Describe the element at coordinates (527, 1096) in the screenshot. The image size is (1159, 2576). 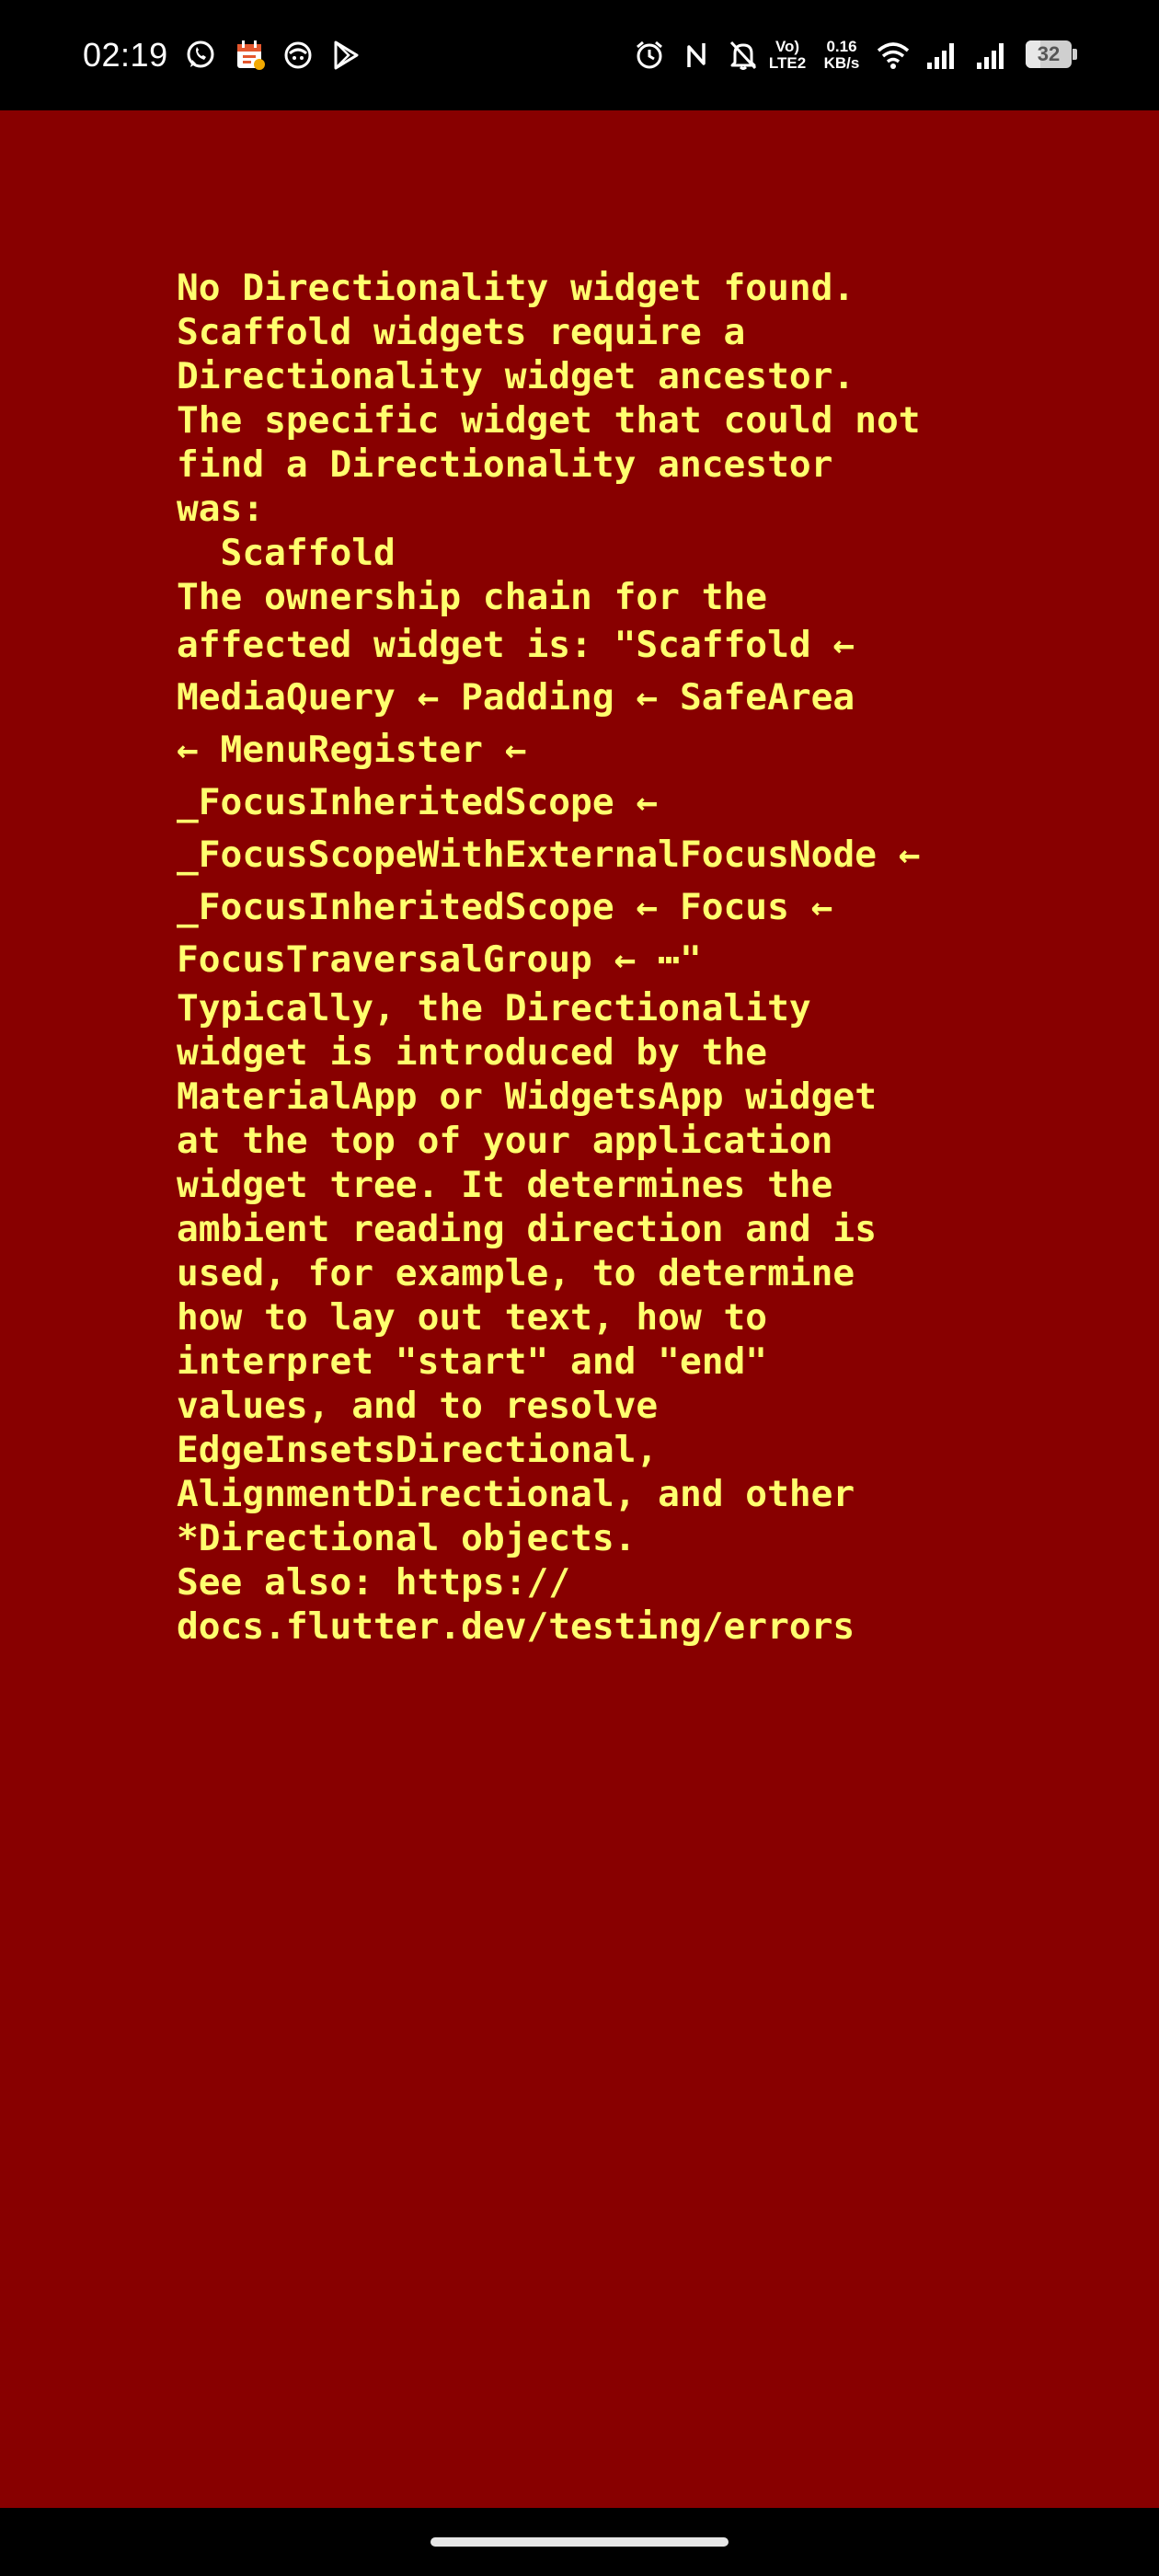
I see `error-line: MaterialApp or WidgetsApp widget` at that location.